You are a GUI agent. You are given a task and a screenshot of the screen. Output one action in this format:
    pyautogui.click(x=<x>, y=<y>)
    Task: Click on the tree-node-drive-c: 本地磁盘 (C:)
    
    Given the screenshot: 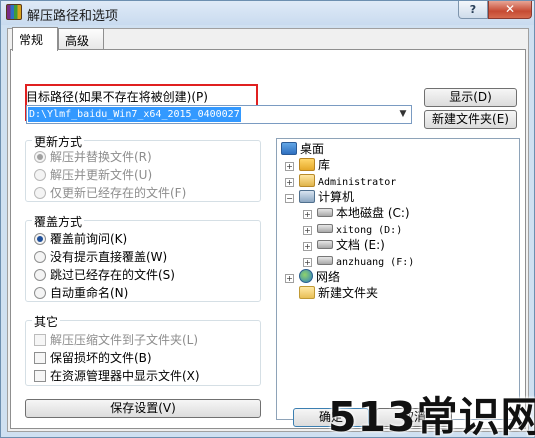 What is the action you would take?
    pyautogui.click(x=363, y=213)
    